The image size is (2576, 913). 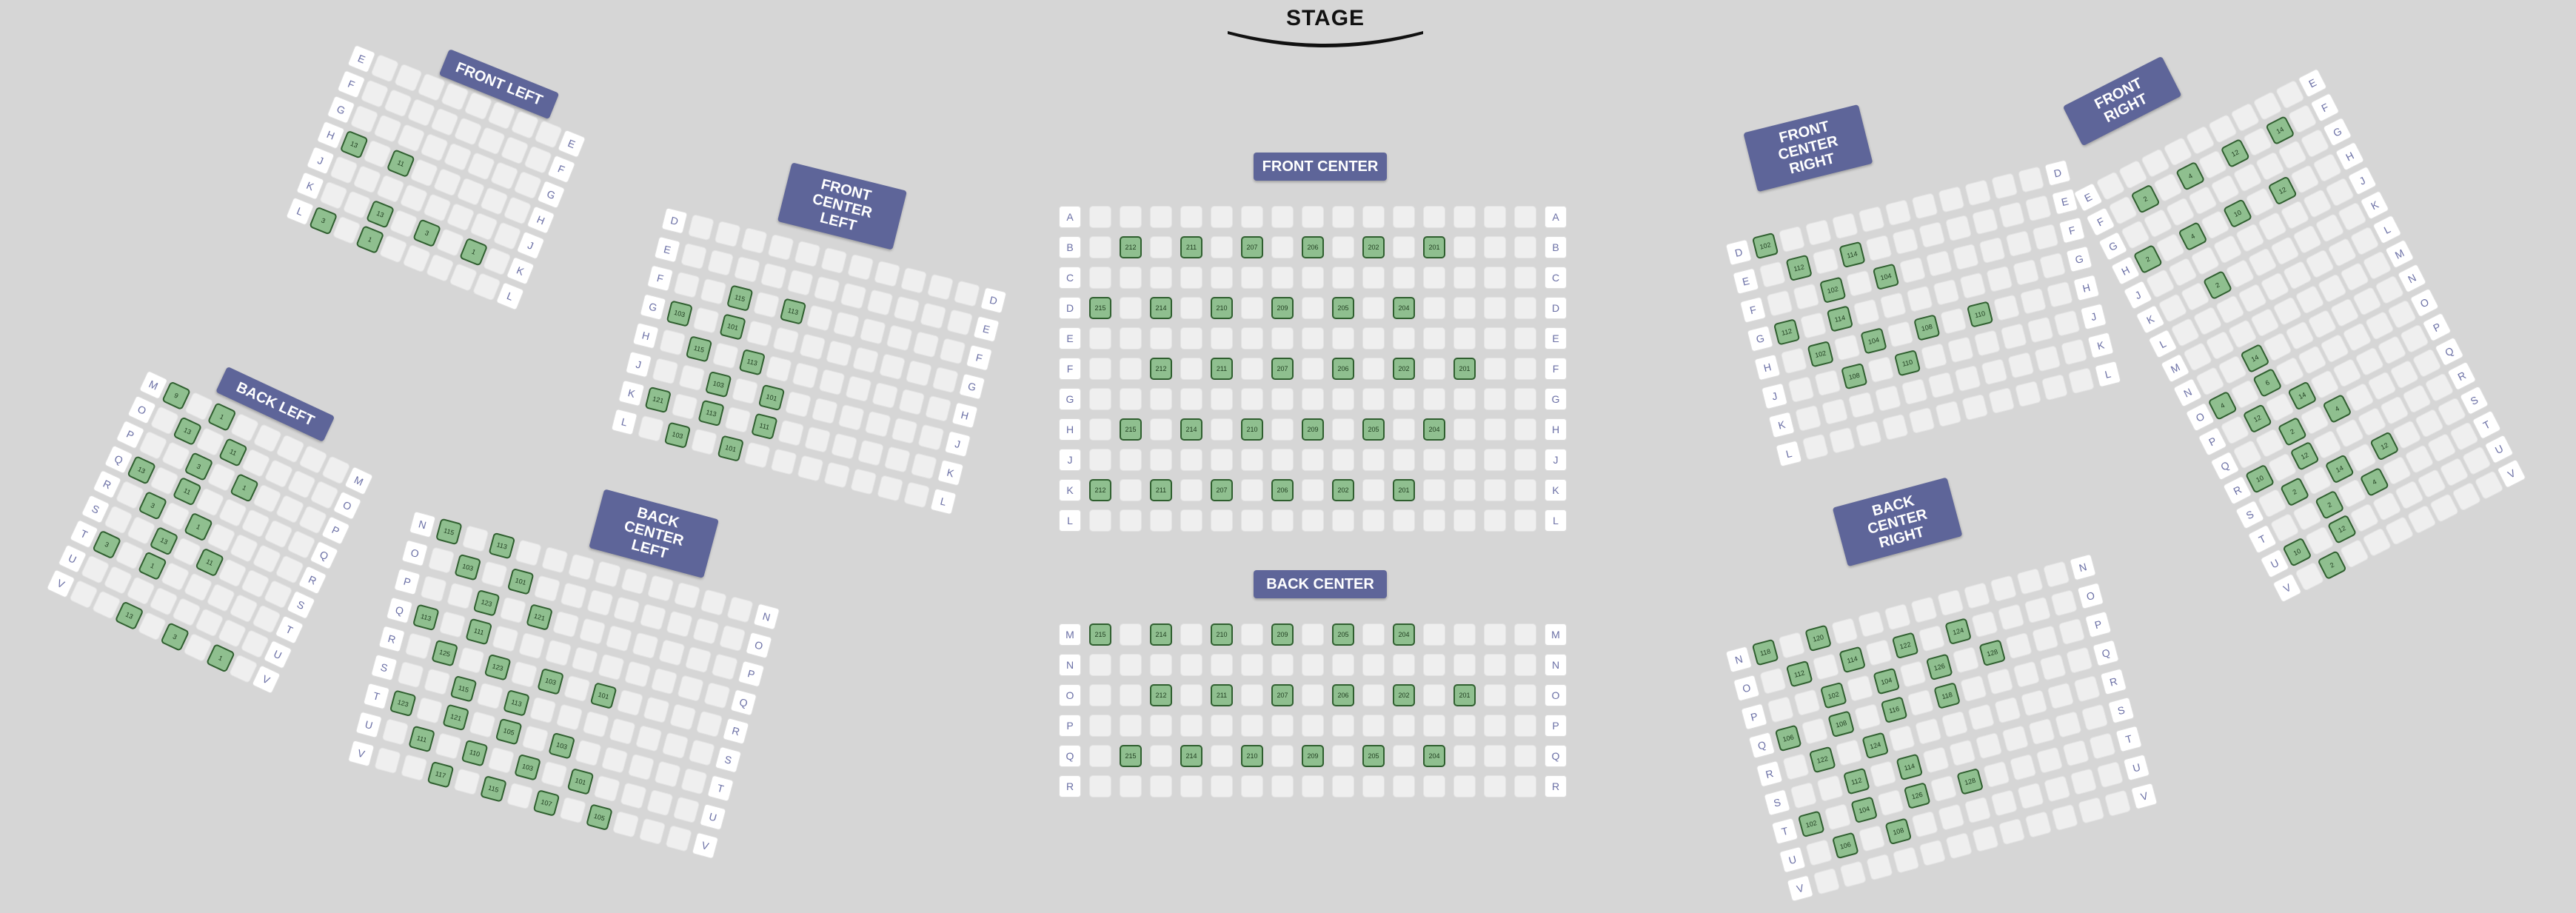 I want to click on seat-selected: 204, so click(x=1404, y=634).